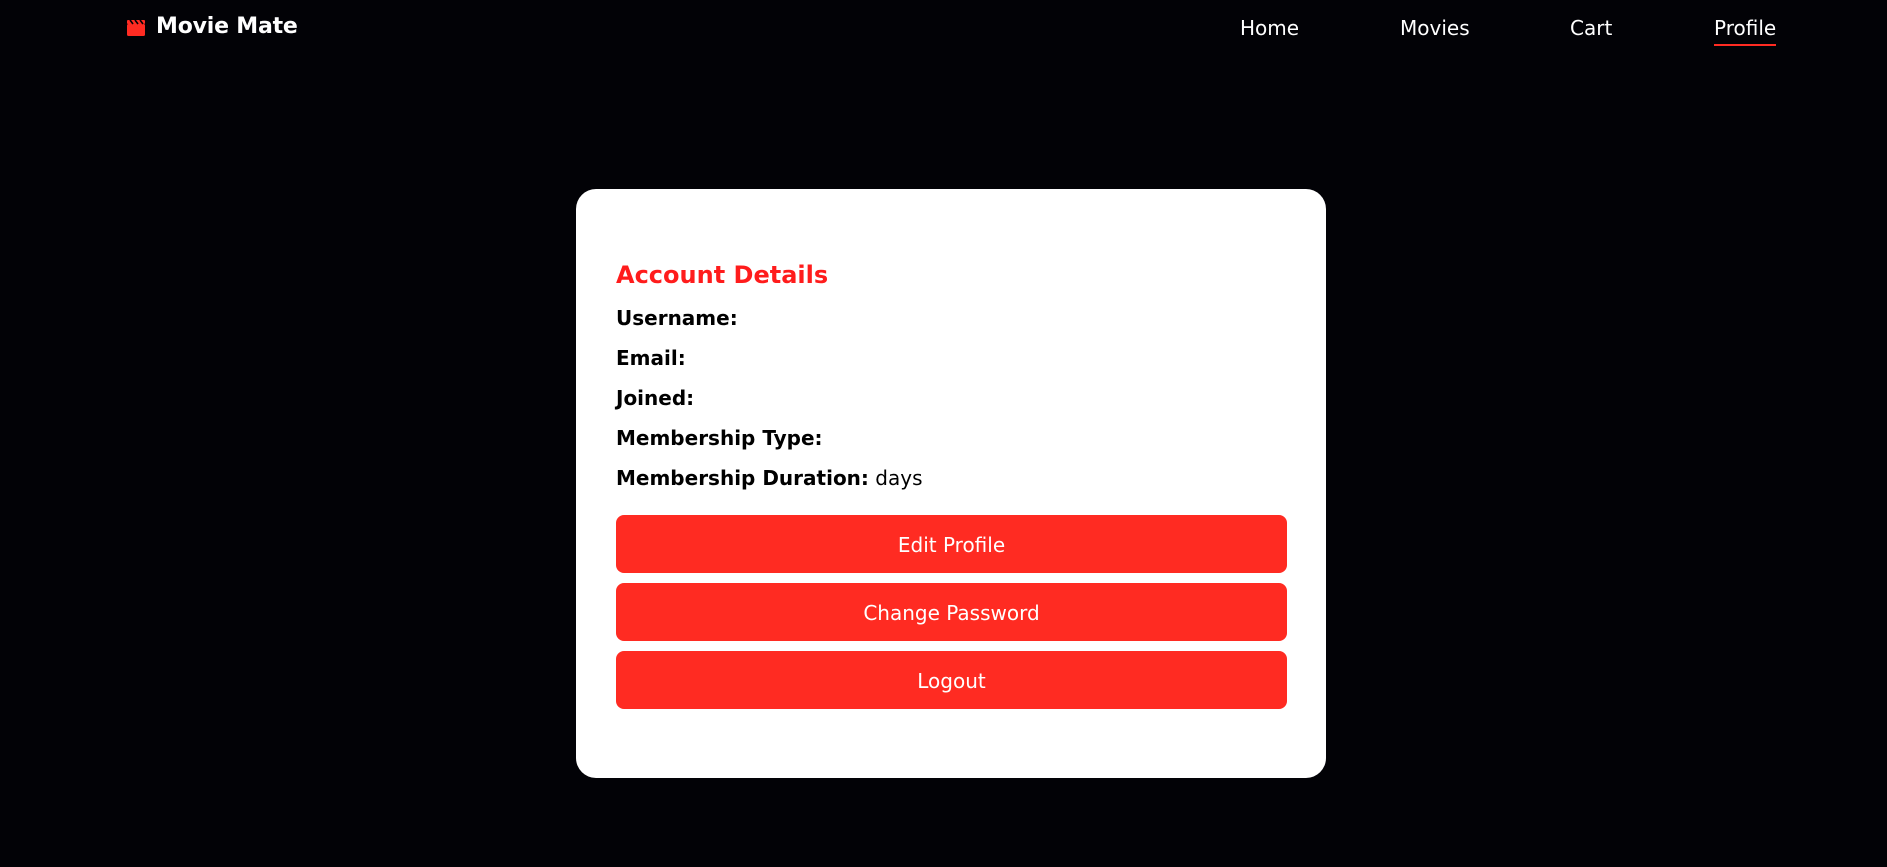 The width and height of the screenshot is (1887, 867). I want to click on joined-label: Joined:, so click(655, 398).